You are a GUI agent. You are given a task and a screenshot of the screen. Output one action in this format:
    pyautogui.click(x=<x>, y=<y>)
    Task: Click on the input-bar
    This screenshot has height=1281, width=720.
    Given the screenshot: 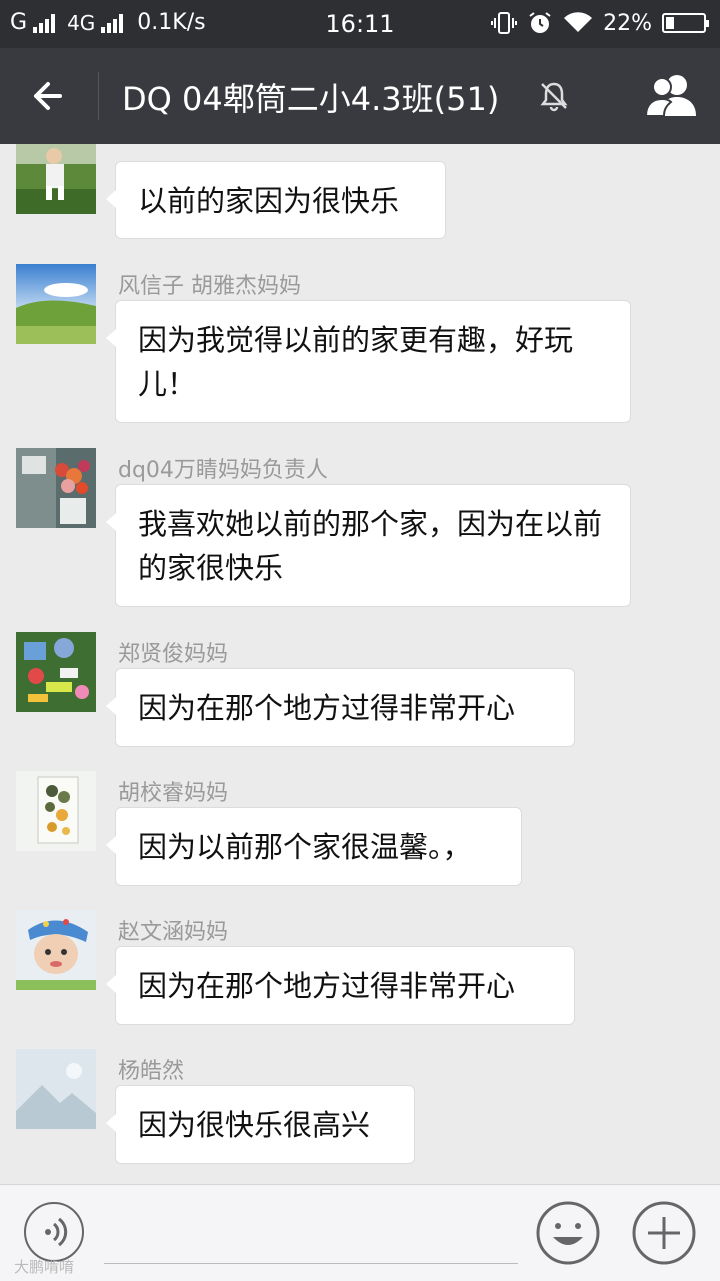 What is the action you would take?
    pyautogui.click(x=360, y=1232)
    